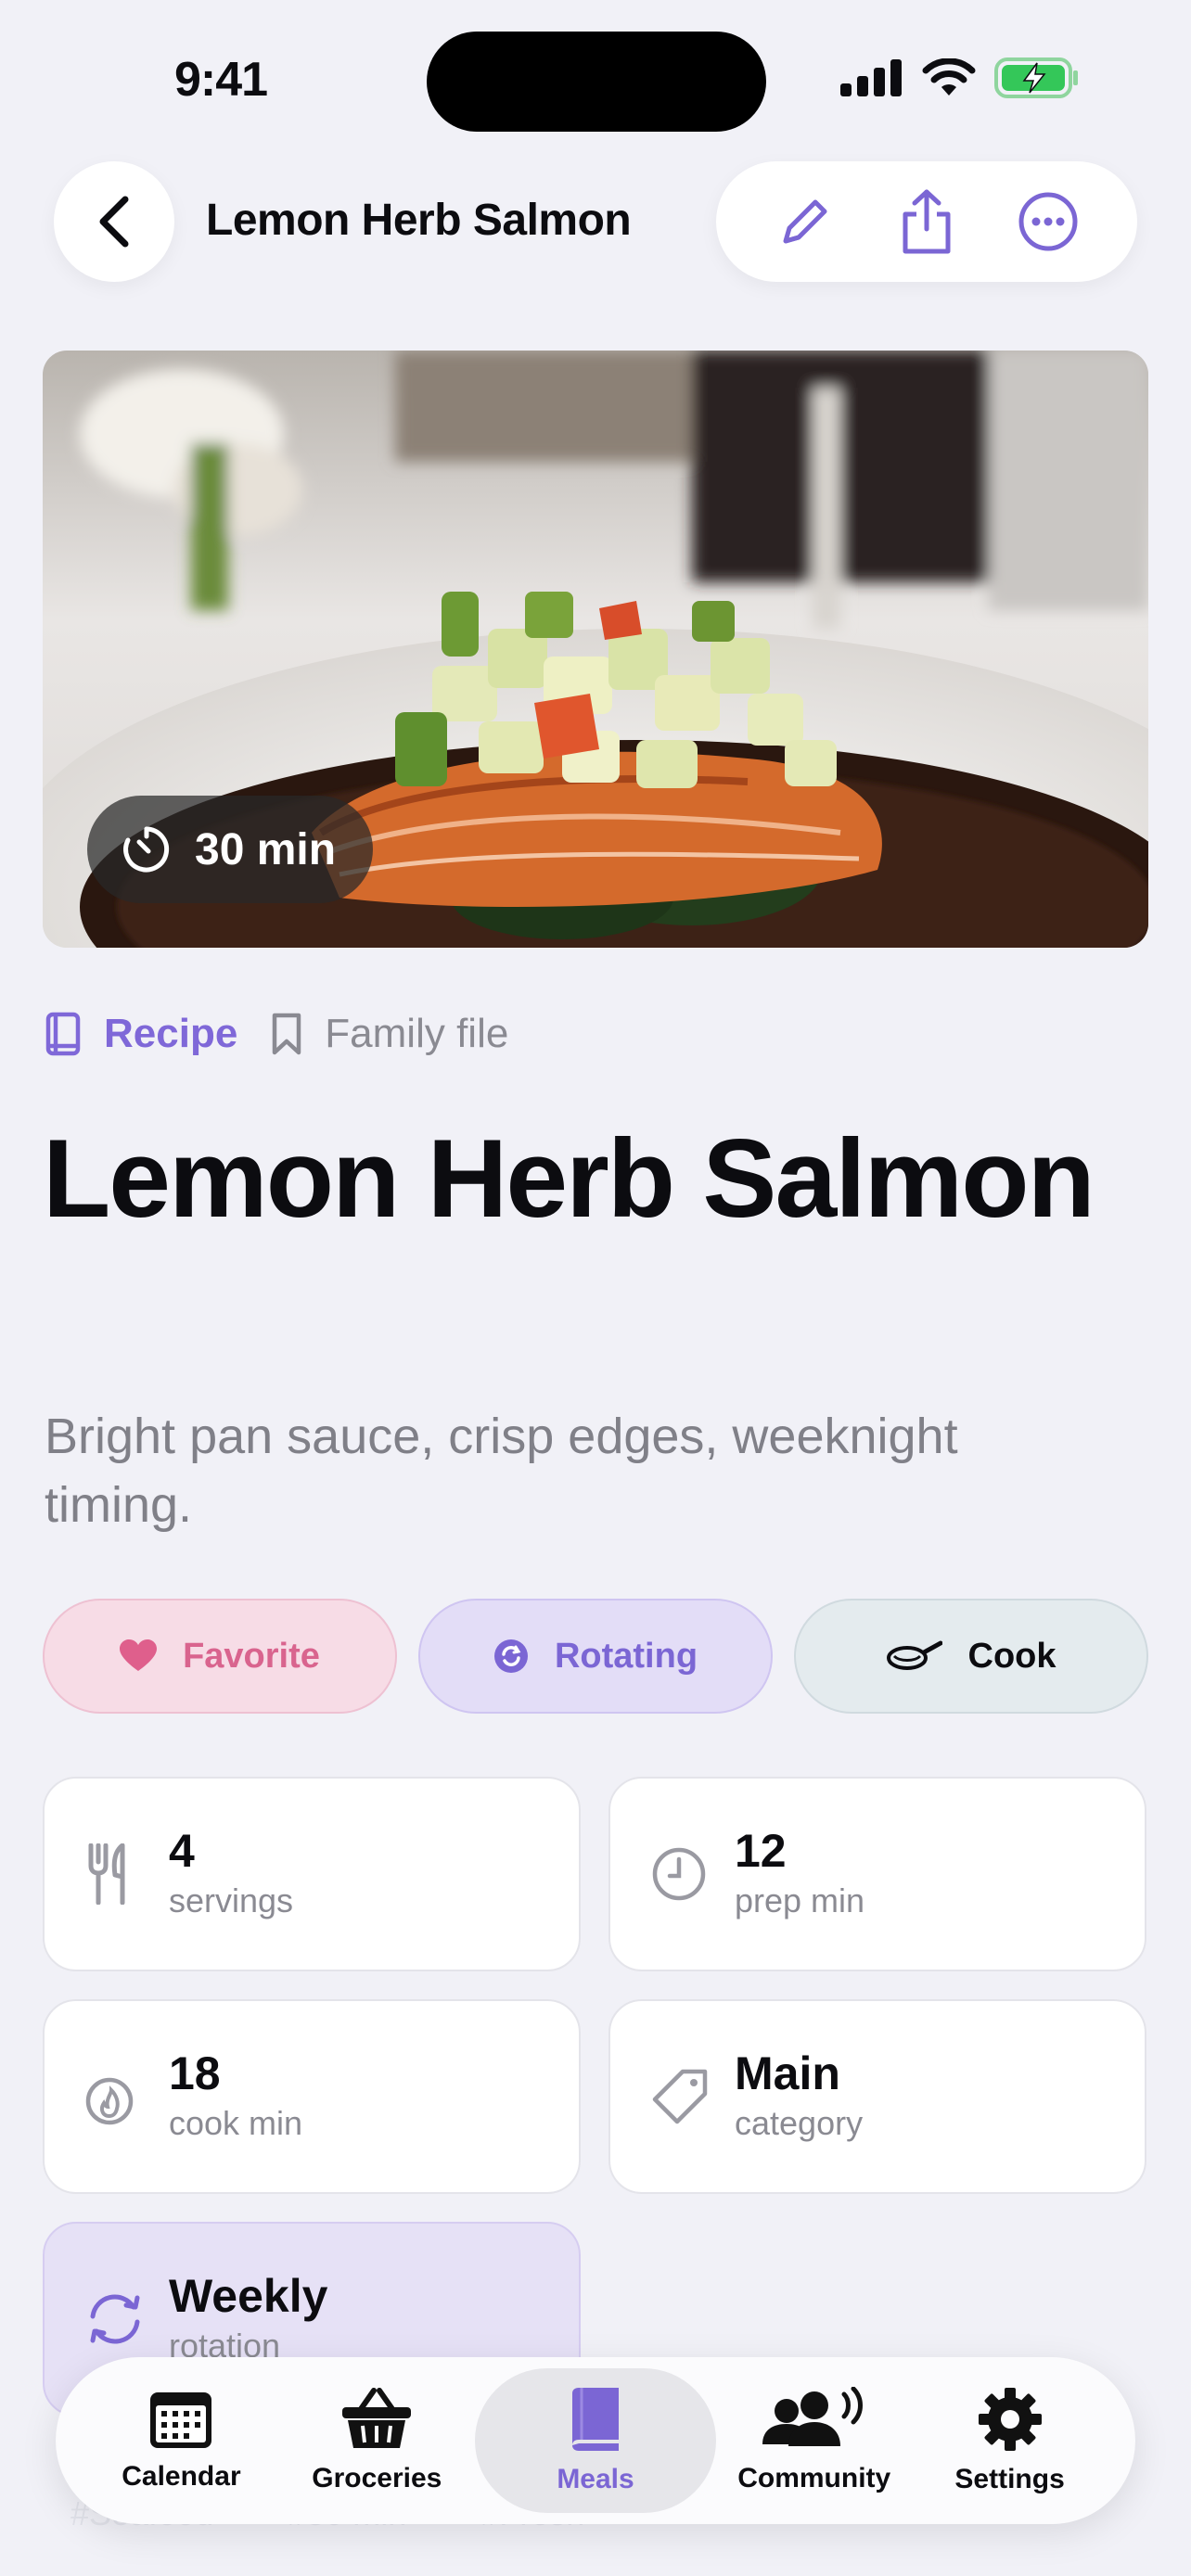 Image resolution: width=1191 pixels, height=2576 pixels. What do you see at coordinates (416, 1034) in the screenshot?
I see `collection-label: Family file` at bounding box center [416, 1034].